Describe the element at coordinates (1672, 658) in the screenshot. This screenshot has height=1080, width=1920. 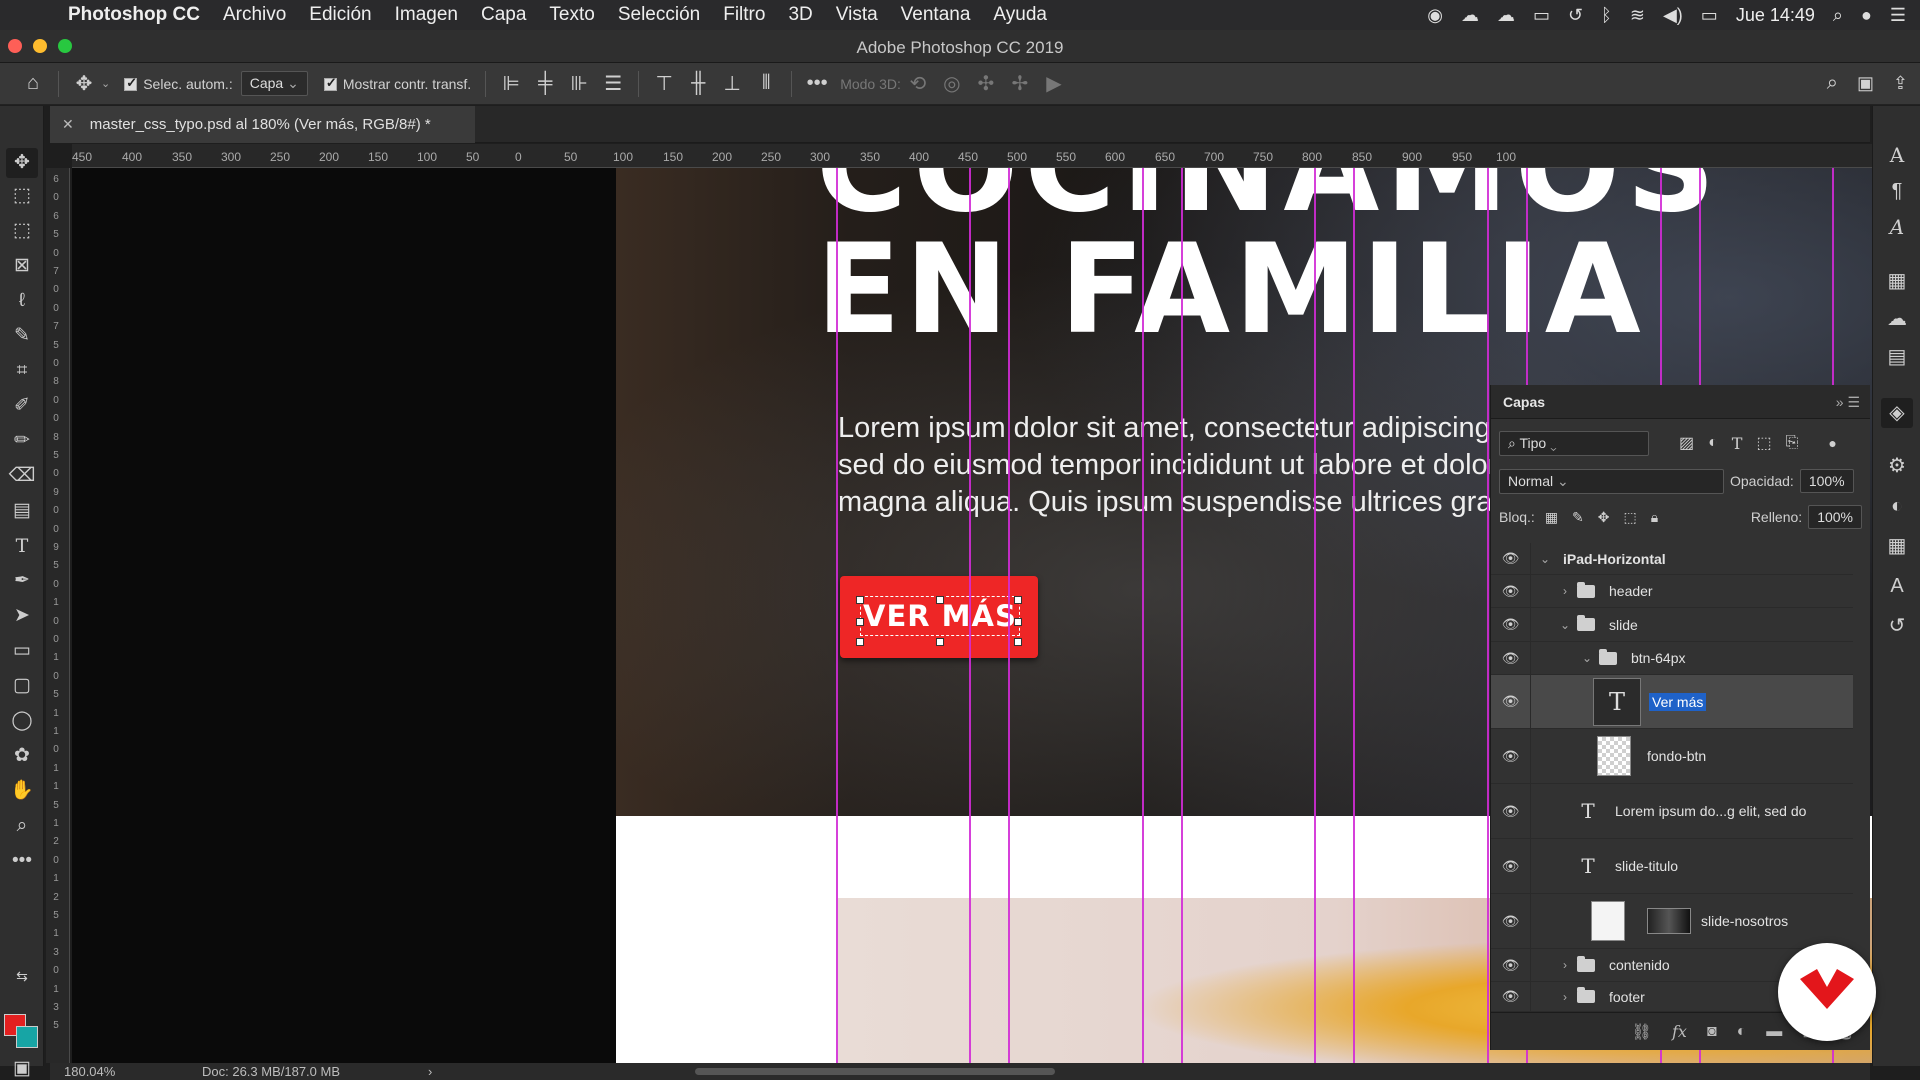
I see `layer-row-group: 👁︎ ⌄ btn-64px` at that location.